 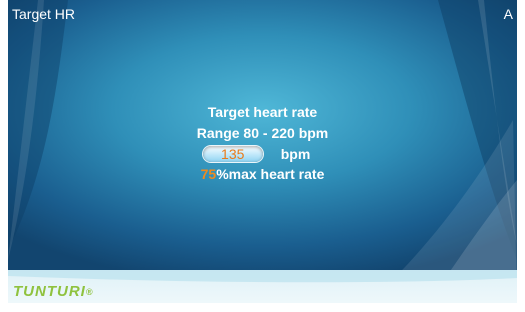 I want to click on percent-label: %max heart rate, so click(x=270, y=174).